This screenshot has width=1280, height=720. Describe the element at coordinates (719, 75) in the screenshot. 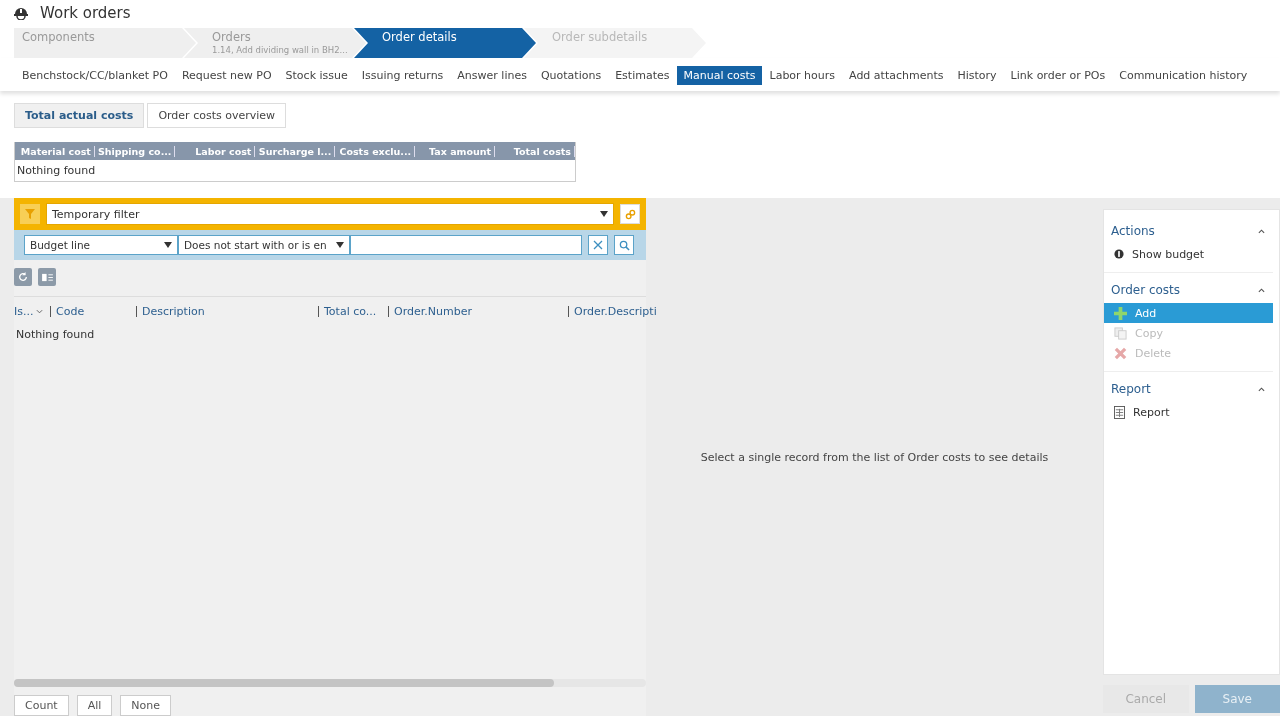

I see `tab: Manual costs` at that location.